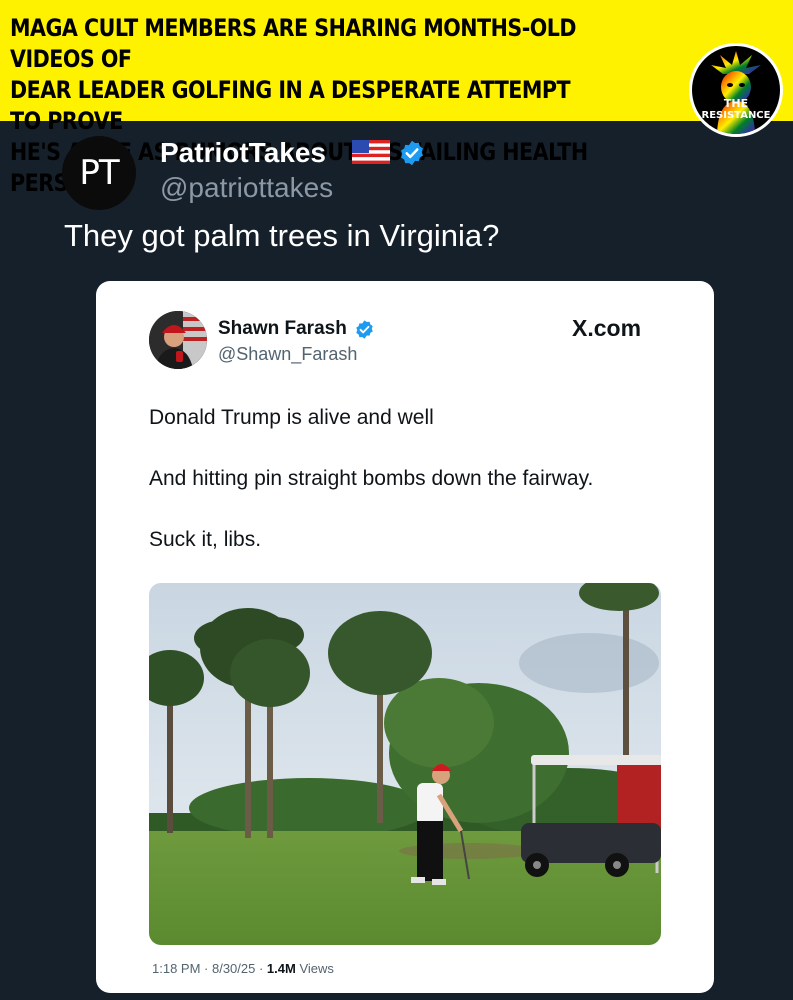 This screenshot has height=1000, width=793. Describe the element at coordinates (736, 103) in the screenshot. I see `logo-text-the: THE` at that location.